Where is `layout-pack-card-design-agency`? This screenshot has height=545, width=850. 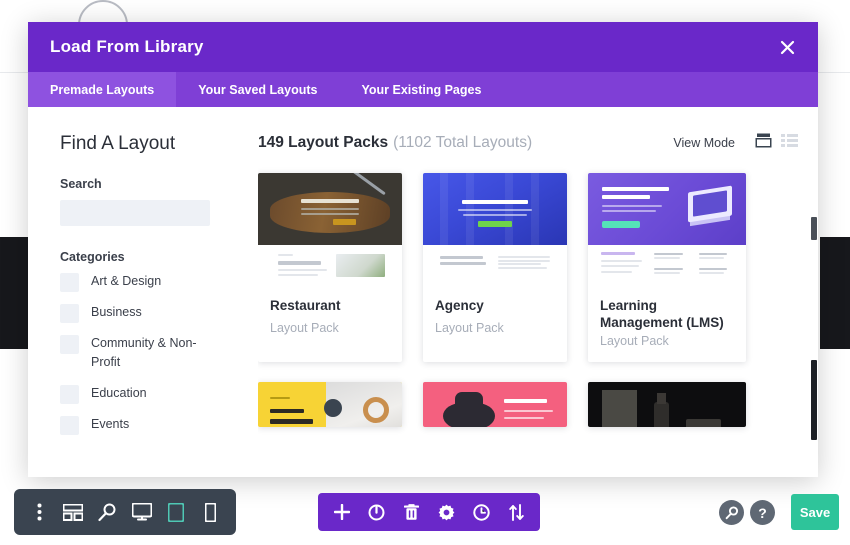 layout-pack-card-design-agency is located at coordinates (330, 404).